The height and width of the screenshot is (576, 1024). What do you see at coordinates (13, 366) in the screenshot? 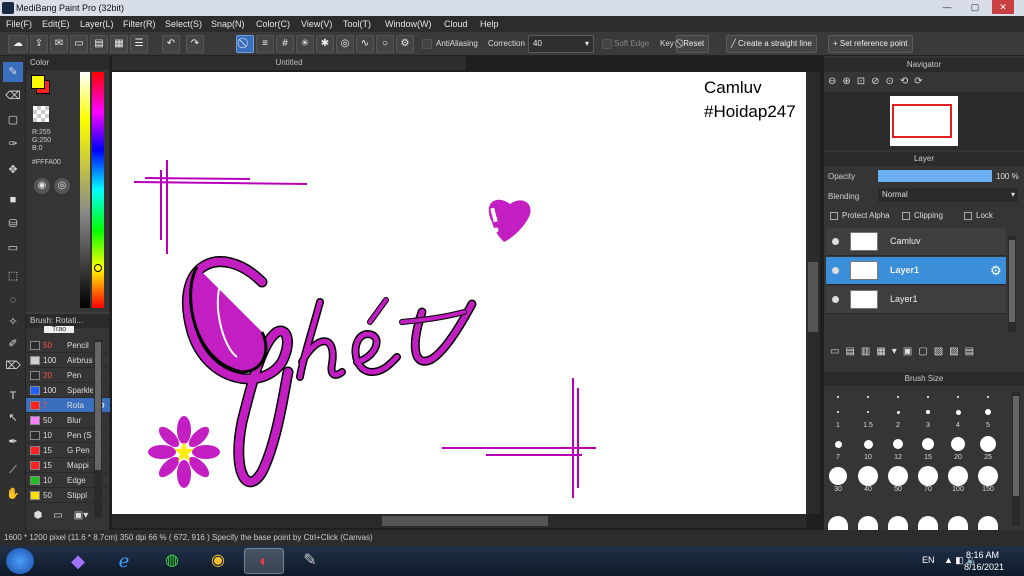
I see `select-eraser-tool-icon: ⌦` at bounding box center [13, 366].